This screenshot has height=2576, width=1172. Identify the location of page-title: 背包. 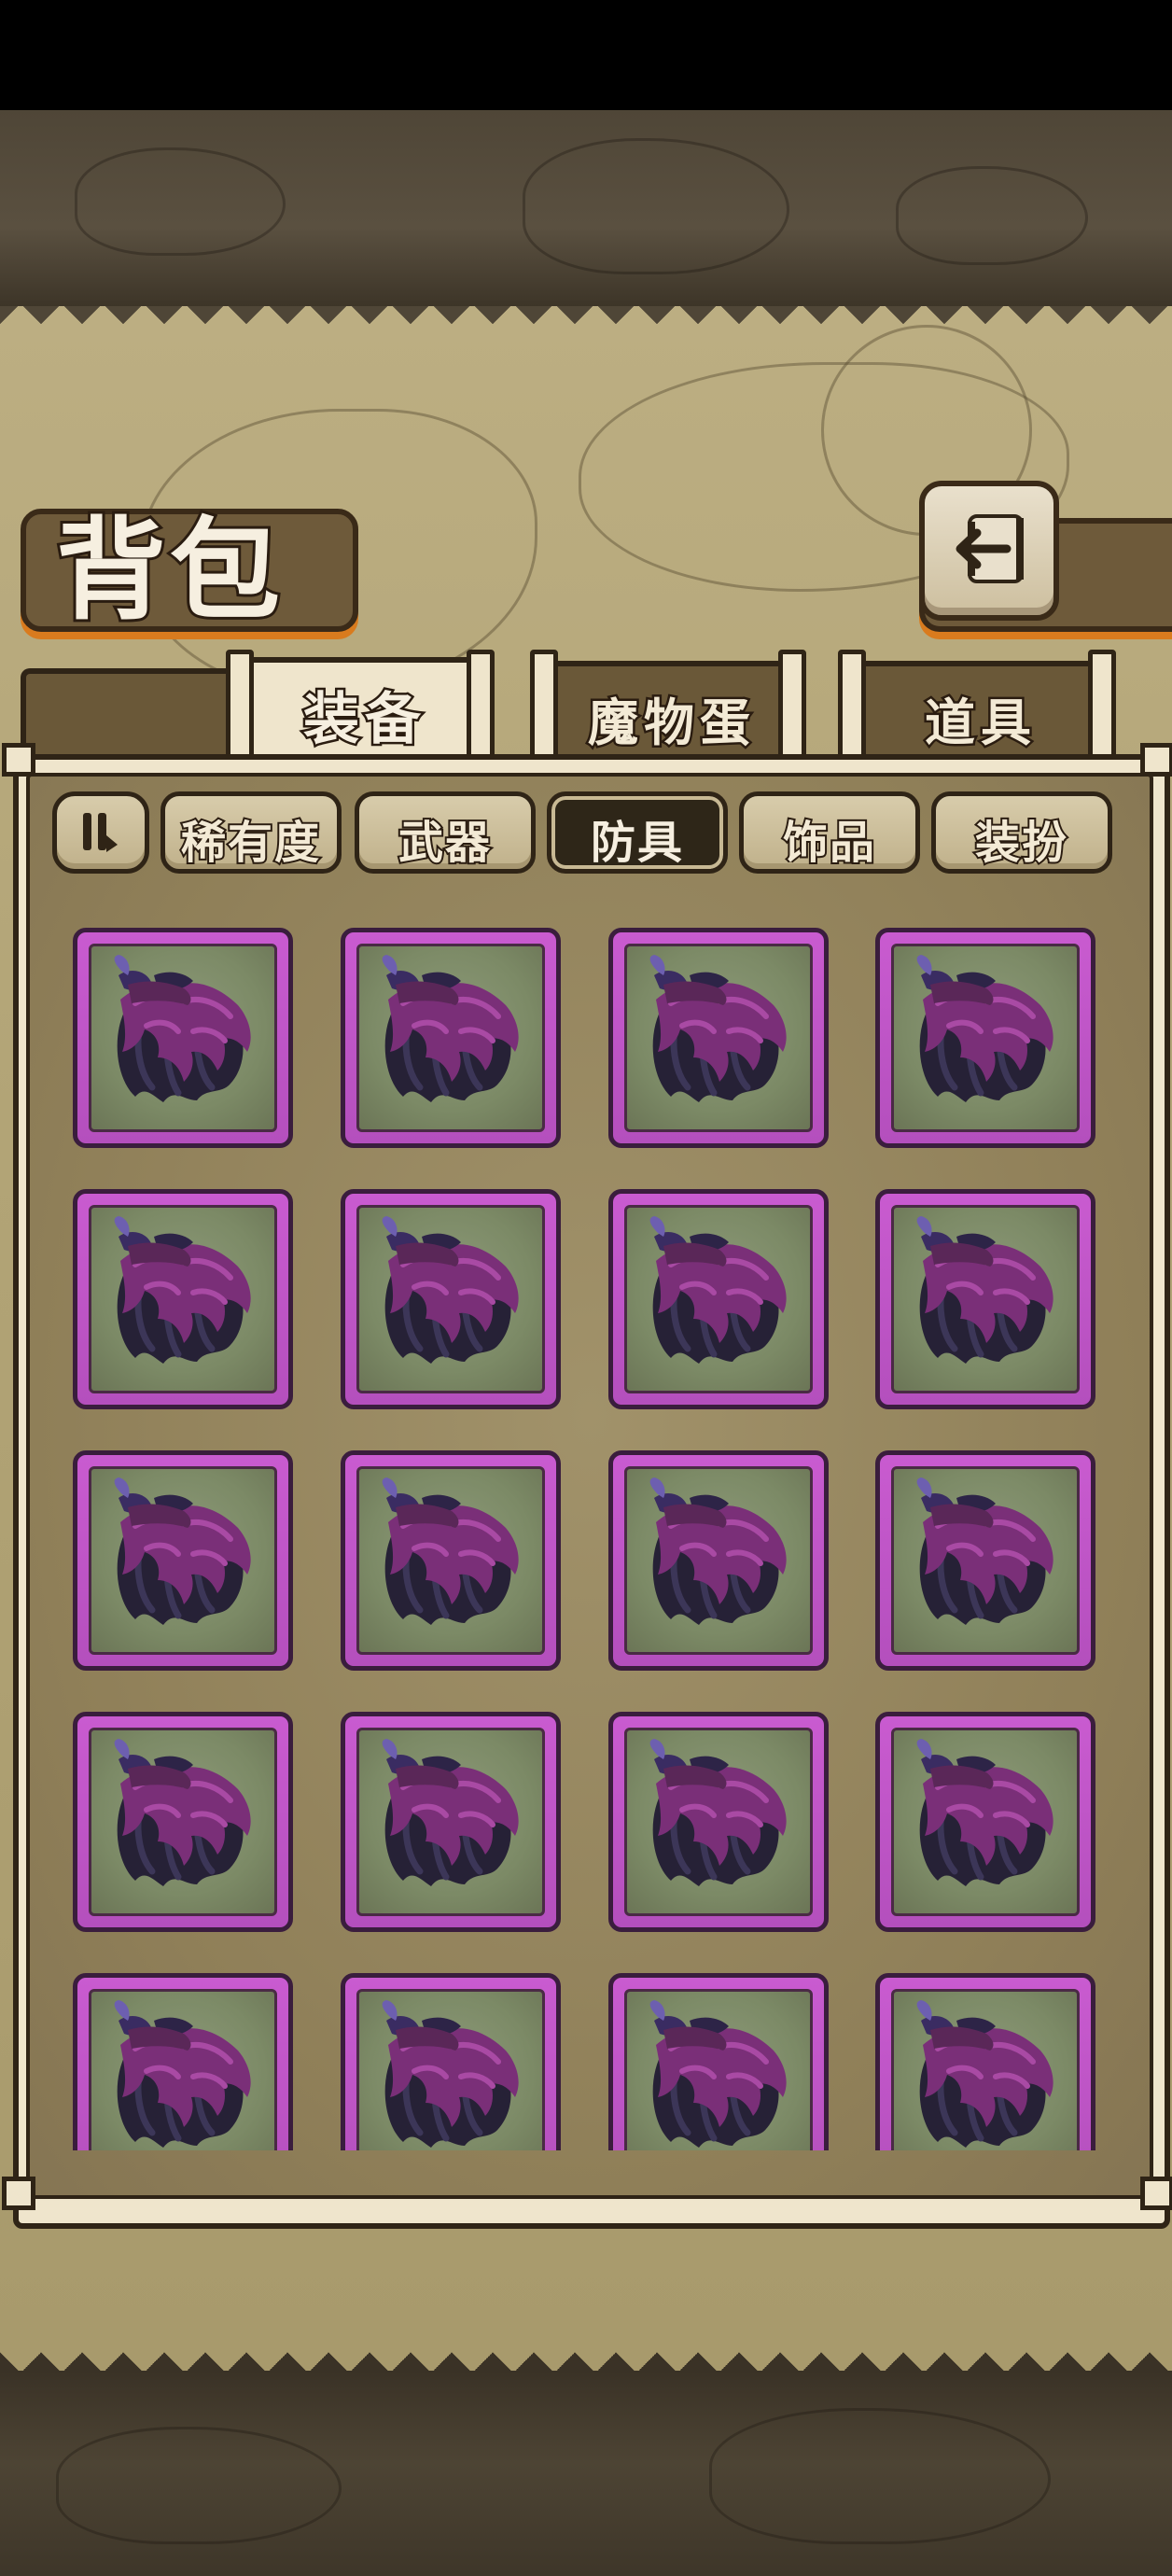
(169, 569).